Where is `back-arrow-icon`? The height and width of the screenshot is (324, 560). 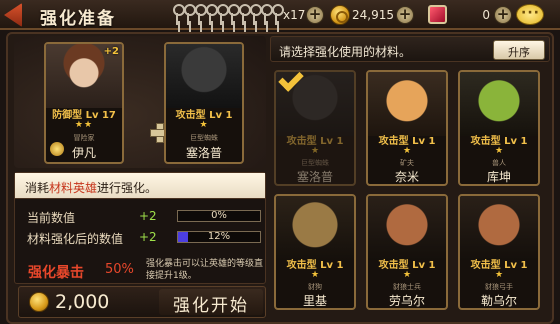 back-arrow-icon is located at coordinates (13, 15).